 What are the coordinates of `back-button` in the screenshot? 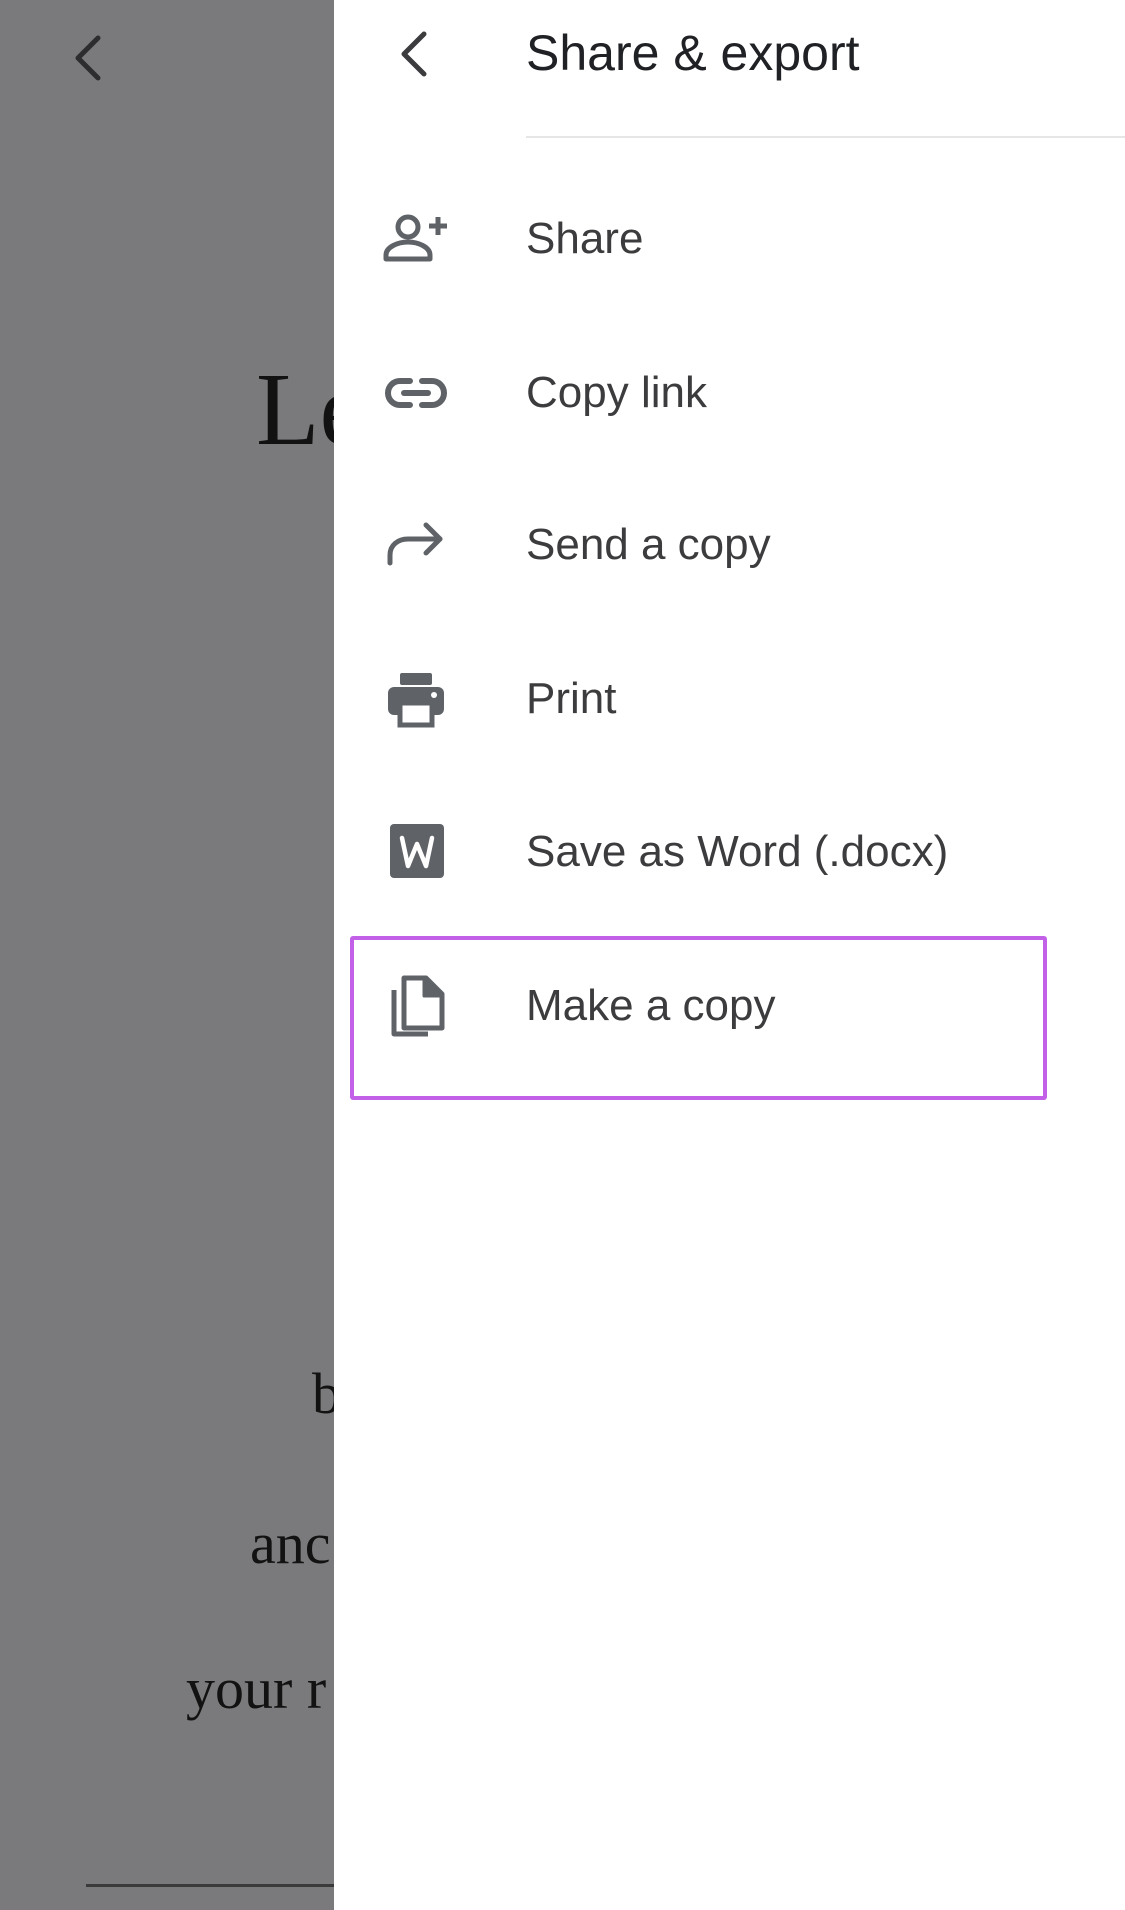 It's located at (414, 54).